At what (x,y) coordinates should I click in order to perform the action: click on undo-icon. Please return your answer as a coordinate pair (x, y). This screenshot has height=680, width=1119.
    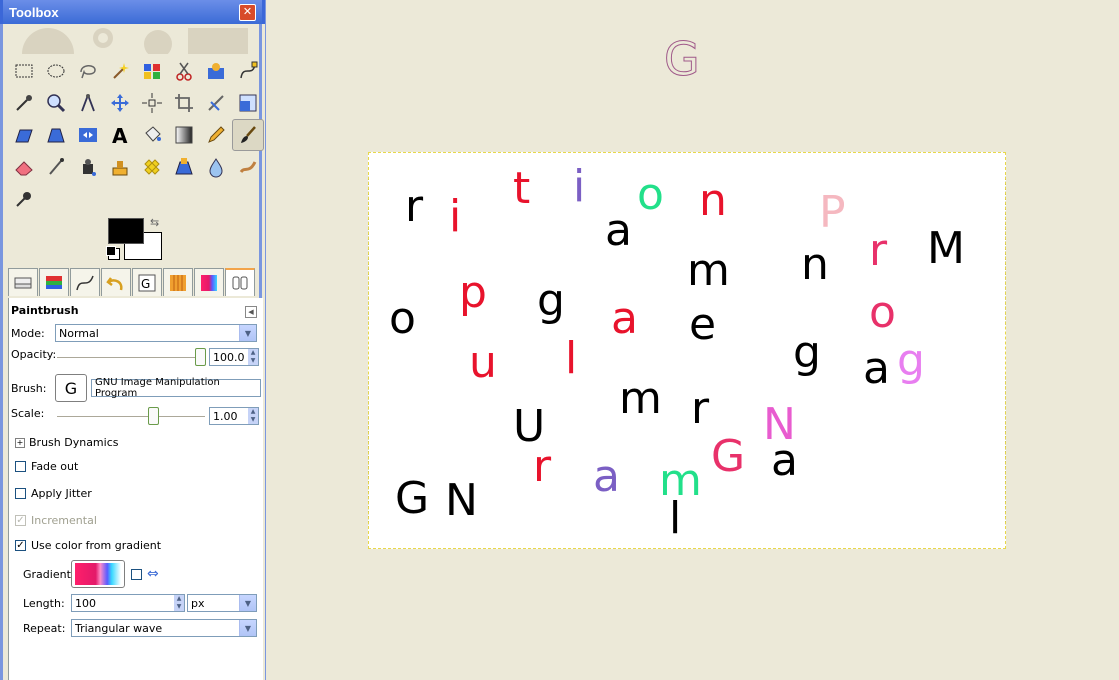
    Looking at the image, I should click on (114, 283).